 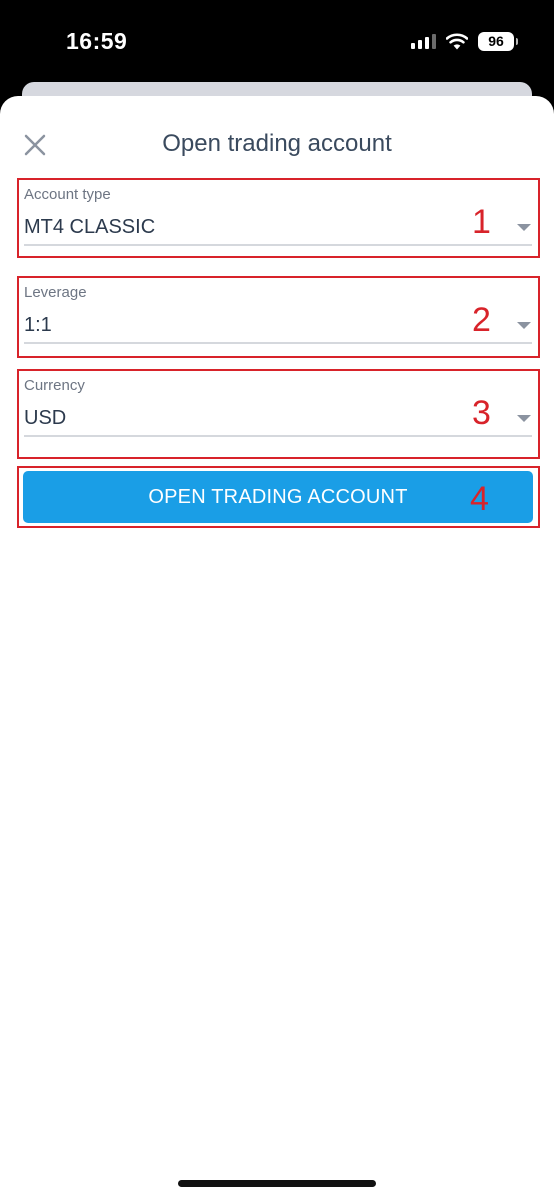 I want to click on currency-label: Currency, so click(x=54, y=385).